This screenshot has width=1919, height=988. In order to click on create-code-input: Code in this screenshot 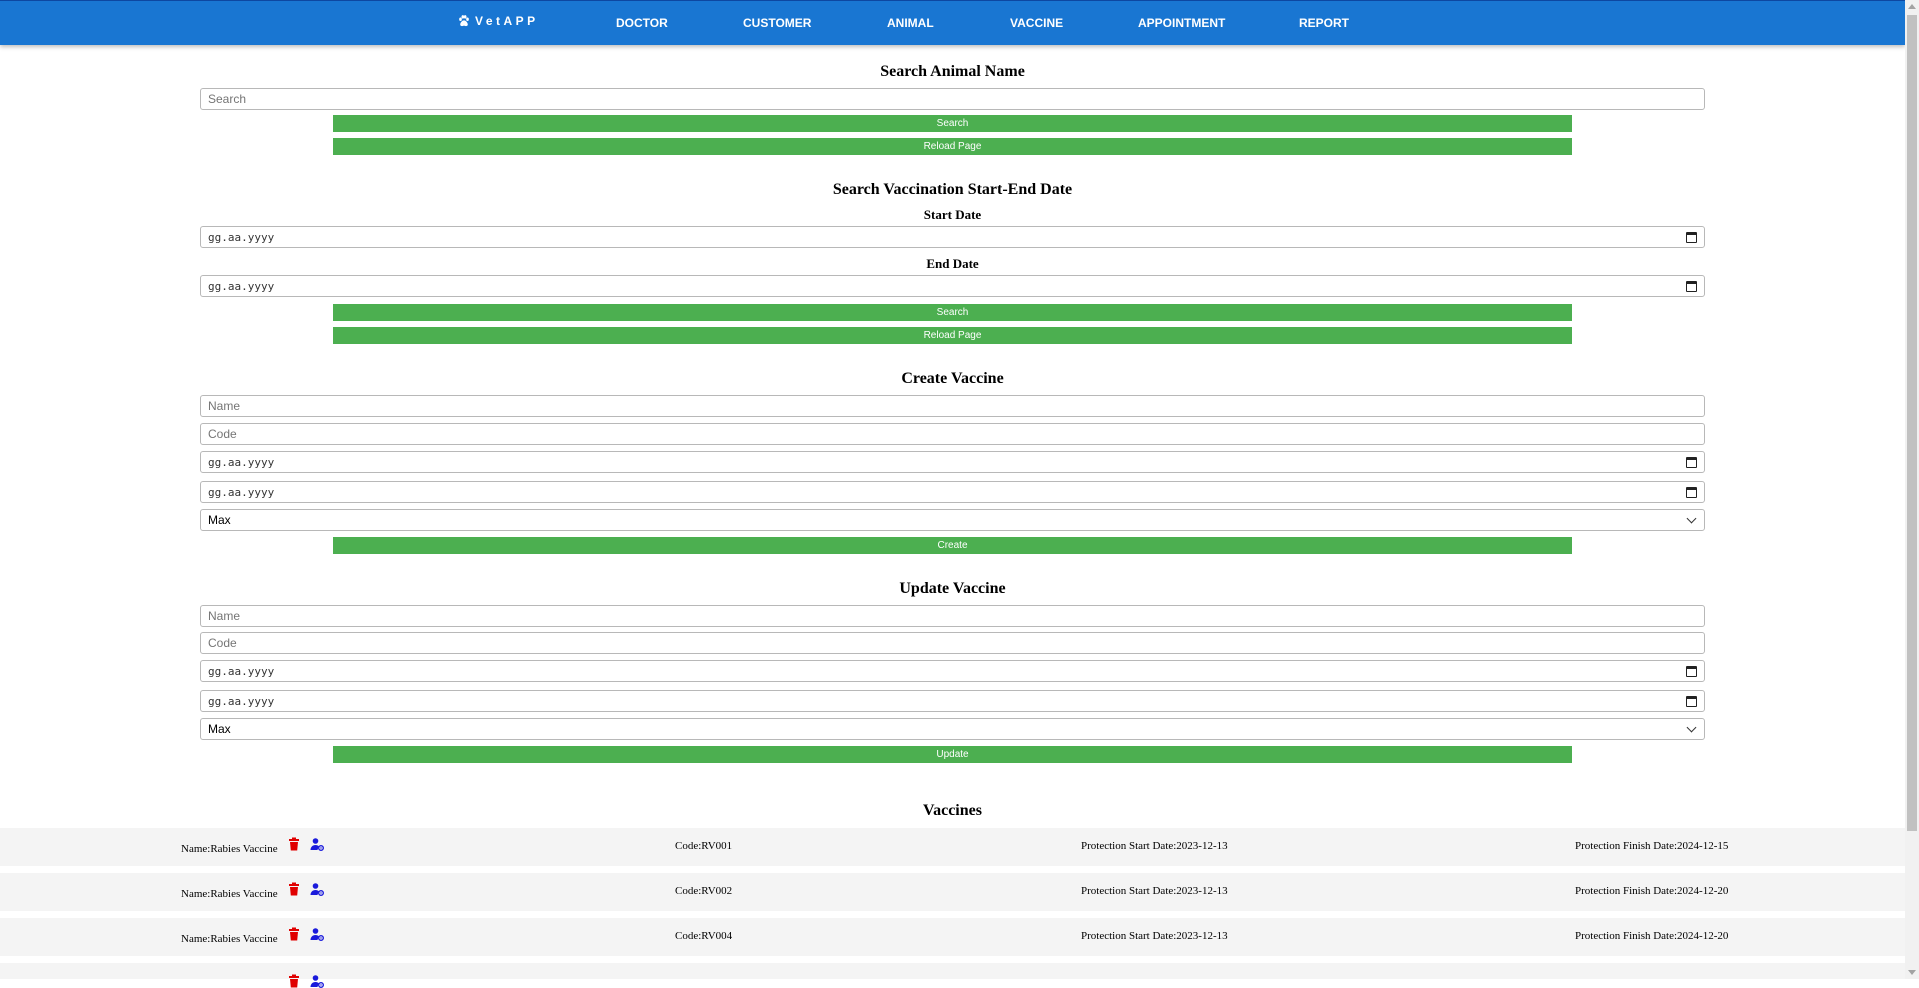, I will do `click(952, 434)`.